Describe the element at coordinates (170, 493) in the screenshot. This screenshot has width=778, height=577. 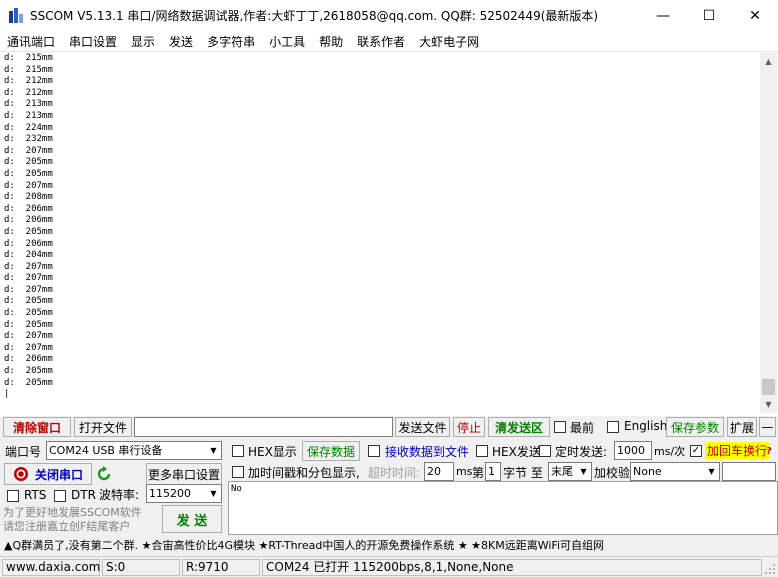
I see `baud-select-value: 115200` at that location.